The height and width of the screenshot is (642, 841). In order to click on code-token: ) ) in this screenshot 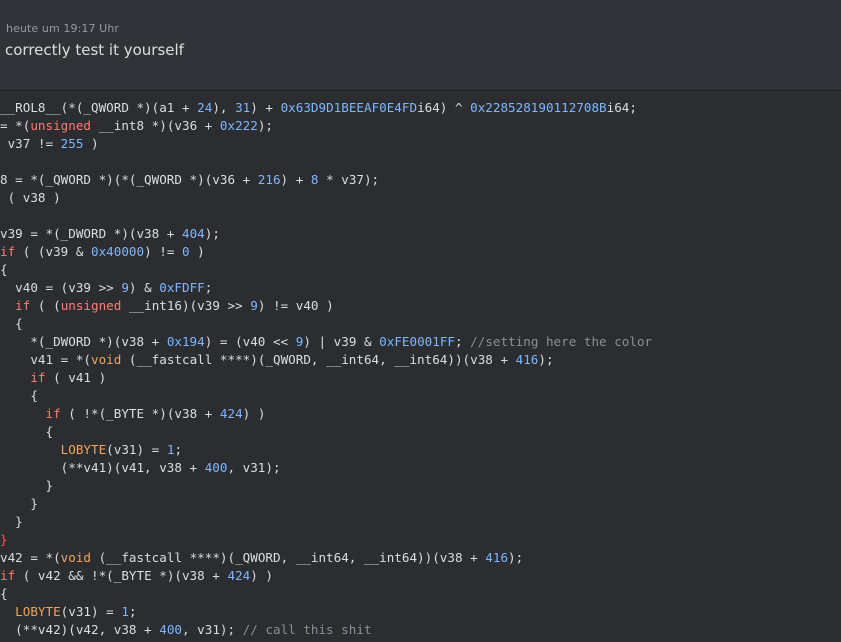, I will do `click(254, 413)`.